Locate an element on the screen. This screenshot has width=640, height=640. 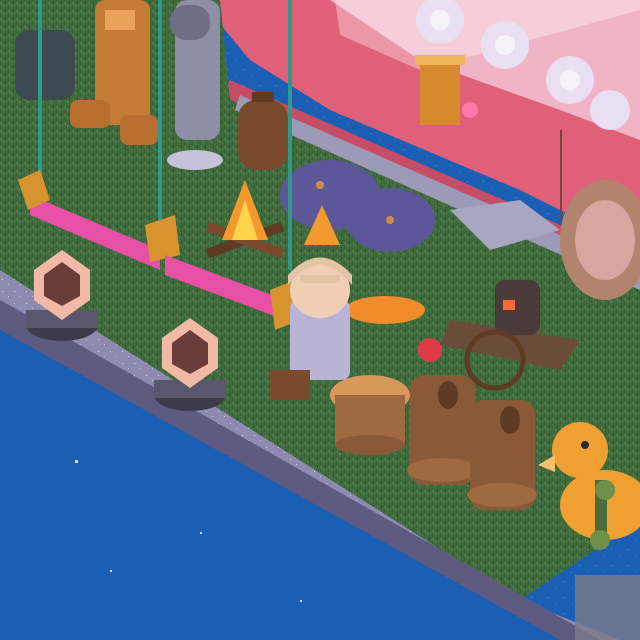
kettle-icon is located at coordinates (263, 131).